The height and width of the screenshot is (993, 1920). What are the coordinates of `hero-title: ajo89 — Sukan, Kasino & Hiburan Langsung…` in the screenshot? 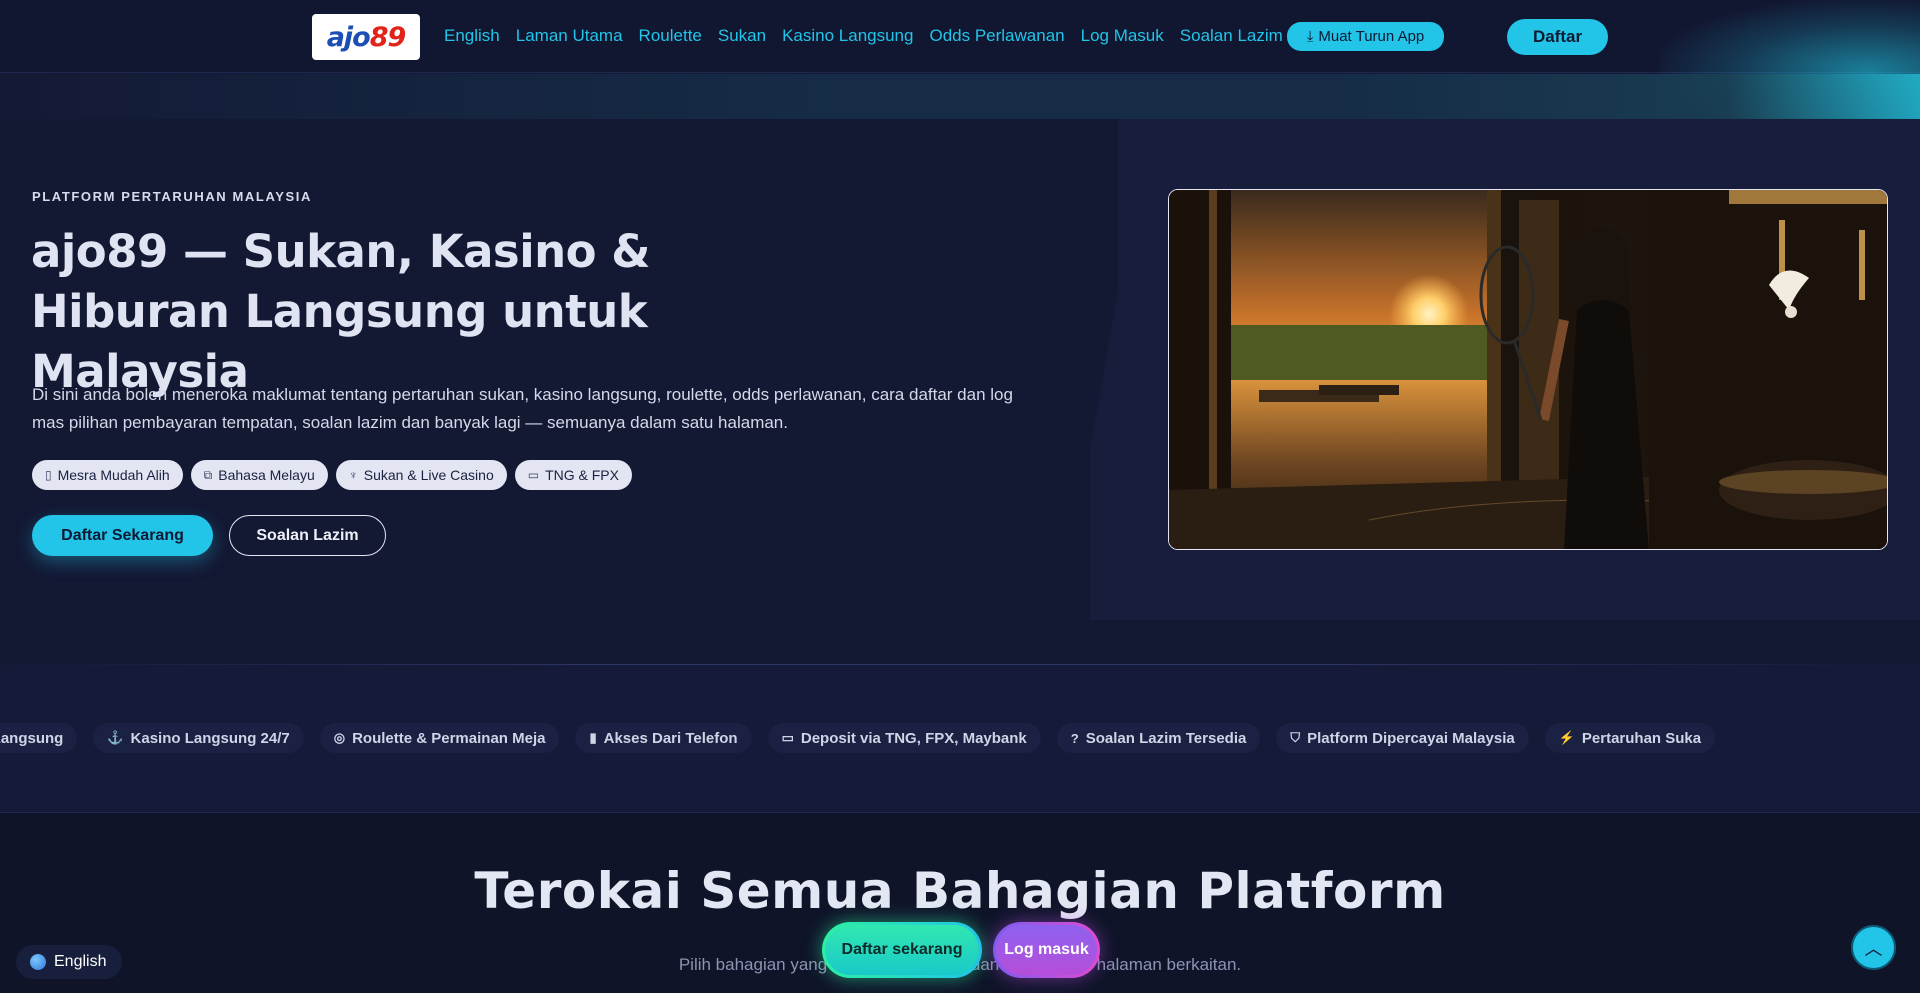 It's located at (341, 311).